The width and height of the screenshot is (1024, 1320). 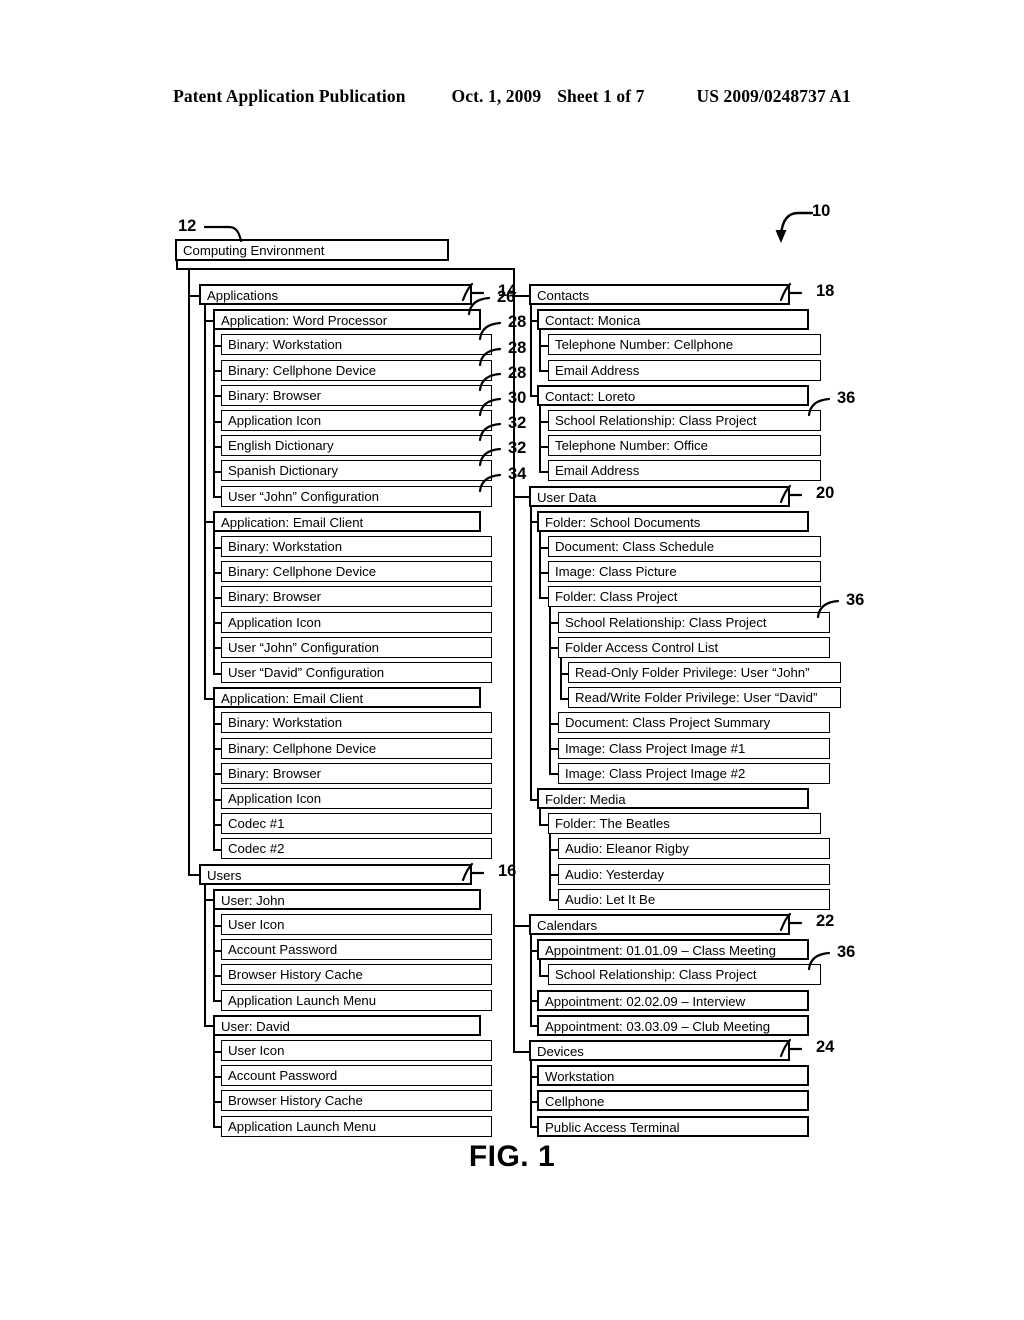 What do you see at coordinates (347, 1025) in the screenshot?
I see `node-user-david: User: David` at bounding box center [347, 1025].